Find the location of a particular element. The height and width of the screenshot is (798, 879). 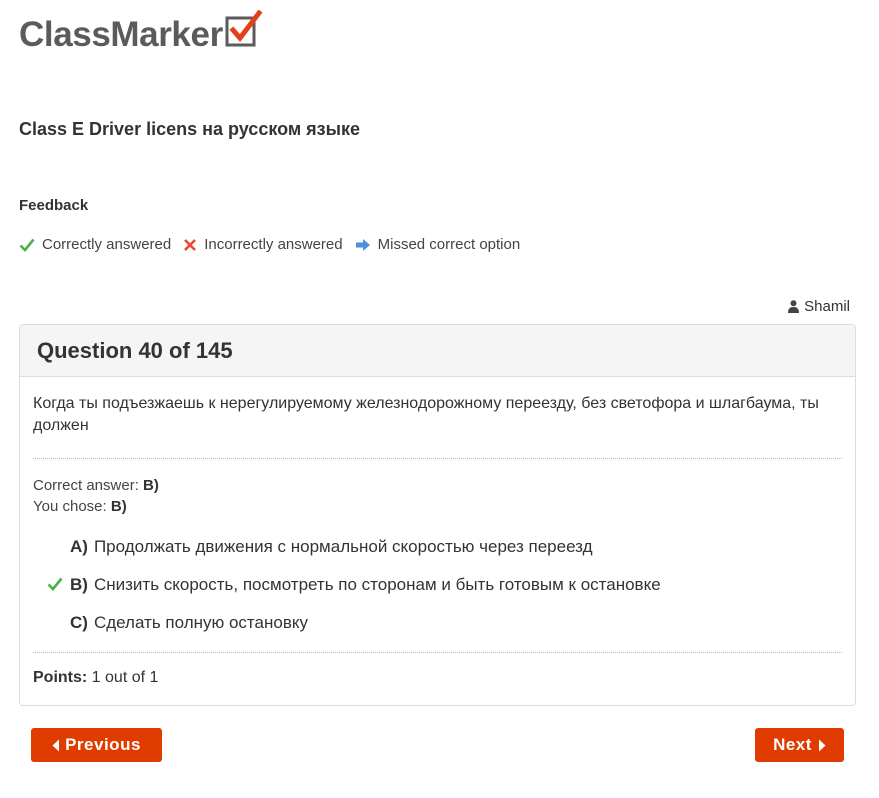

legend-missed: Missed correct option is located at coordinates (438, 244).